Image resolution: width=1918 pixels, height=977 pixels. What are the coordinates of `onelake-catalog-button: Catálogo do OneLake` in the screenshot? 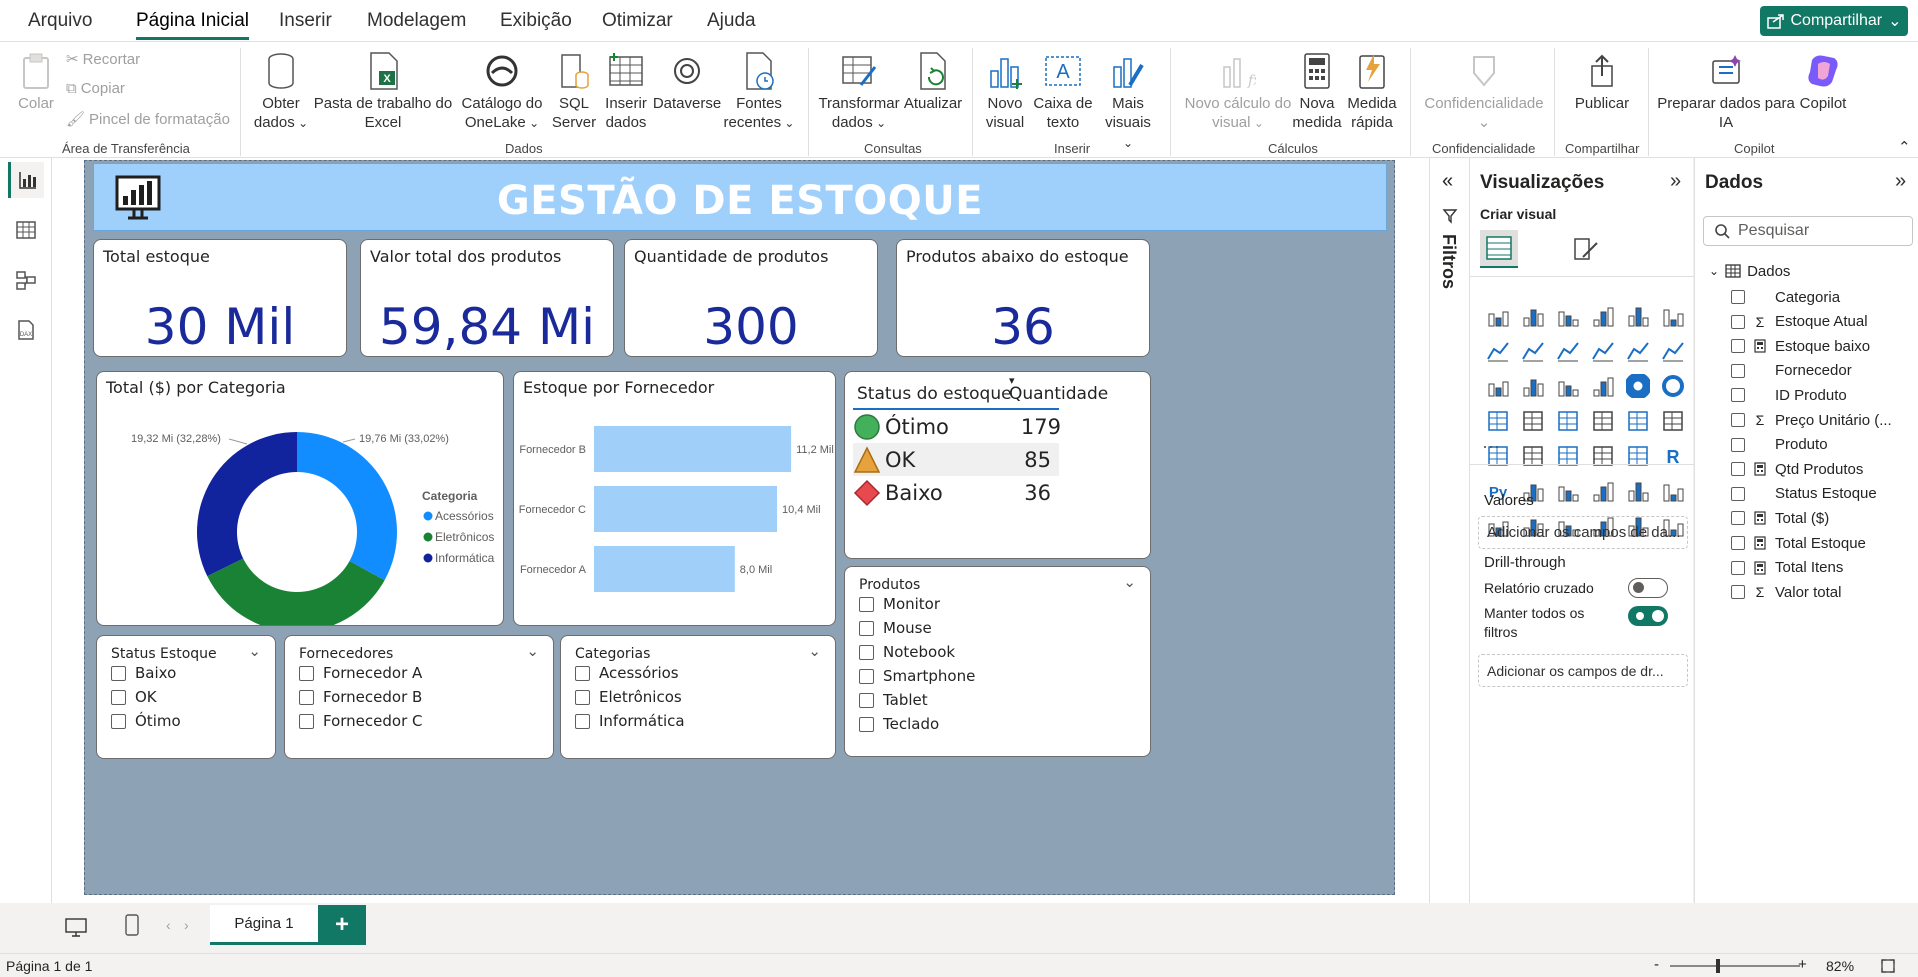 It's located at (502, 90).